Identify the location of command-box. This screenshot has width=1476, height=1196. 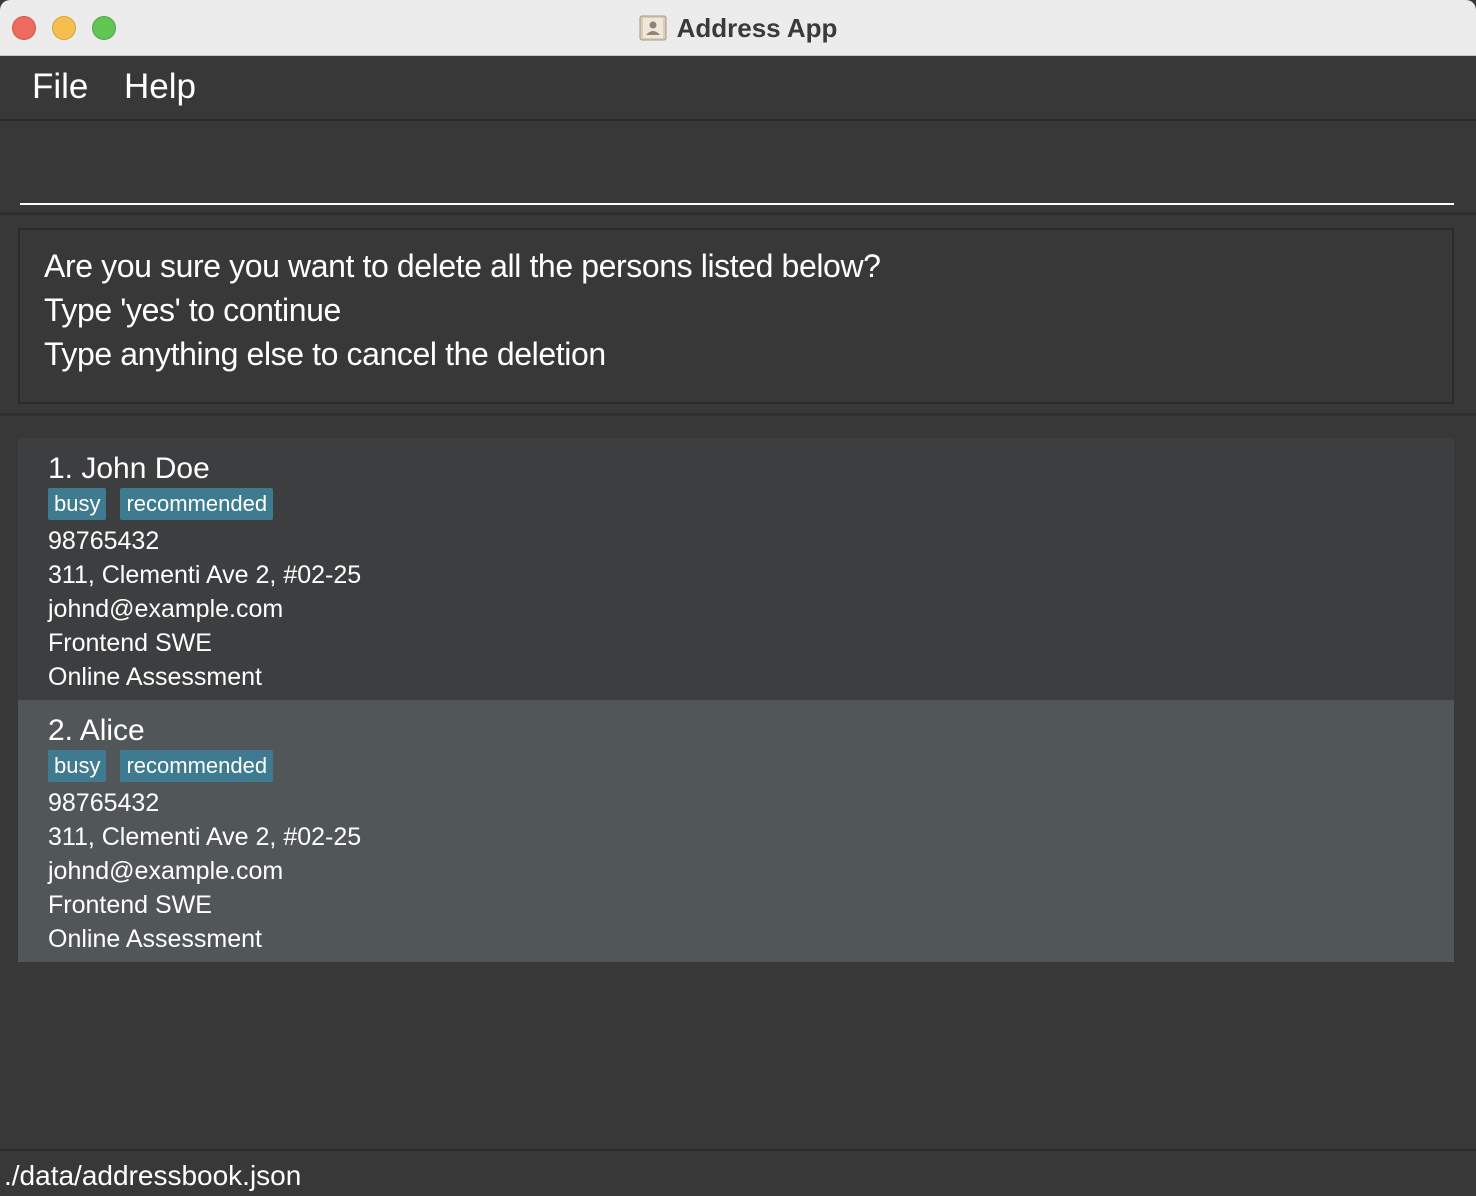
(738, 169).